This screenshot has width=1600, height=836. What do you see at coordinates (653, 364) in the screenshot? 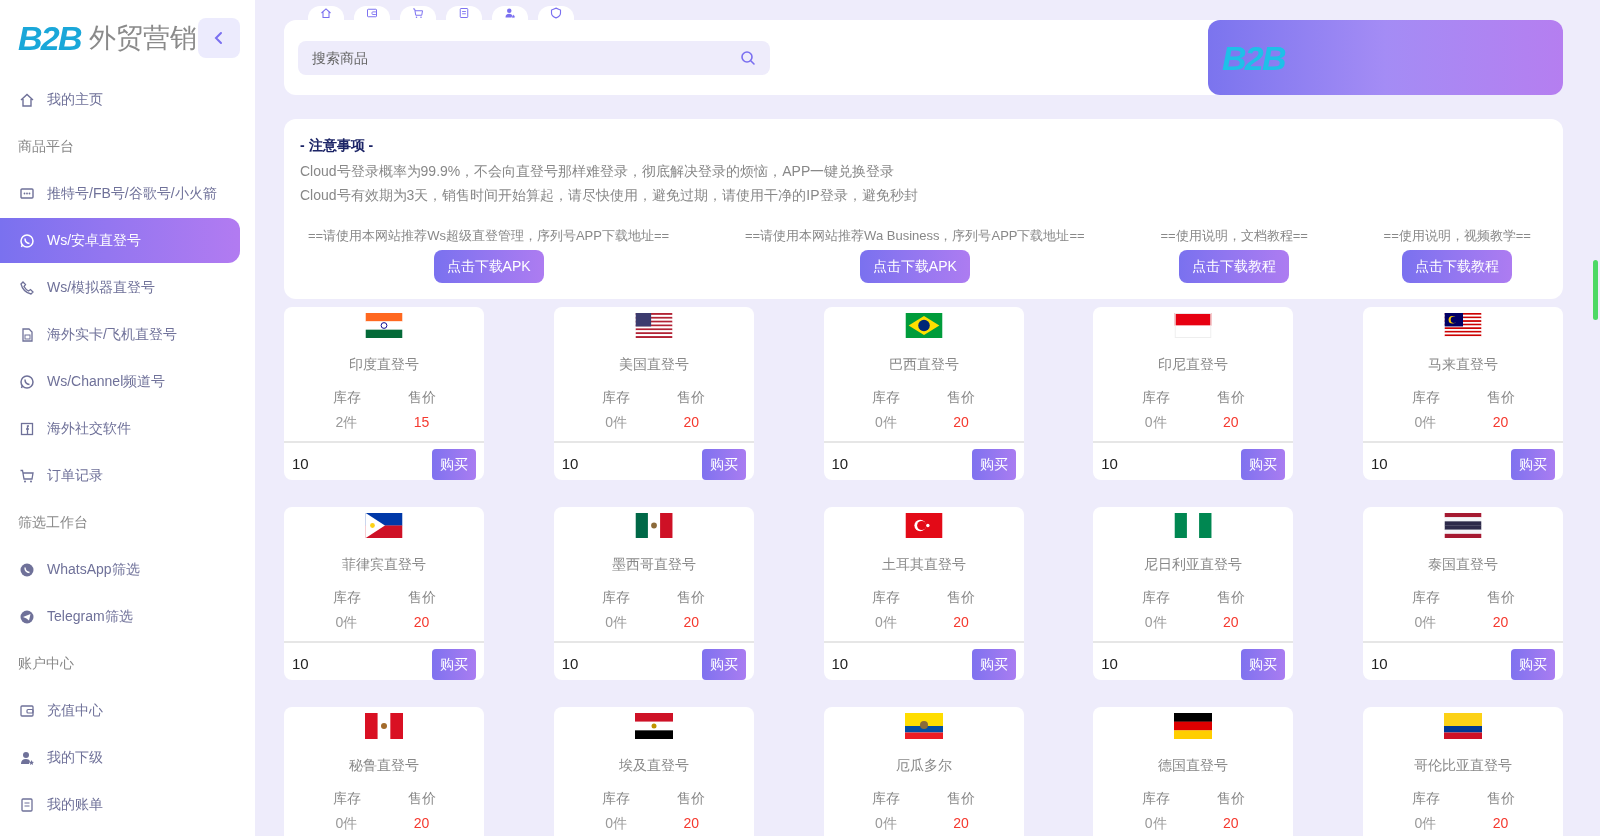
I see `product-name: 美国直登号` at bounding box center [653, 364].